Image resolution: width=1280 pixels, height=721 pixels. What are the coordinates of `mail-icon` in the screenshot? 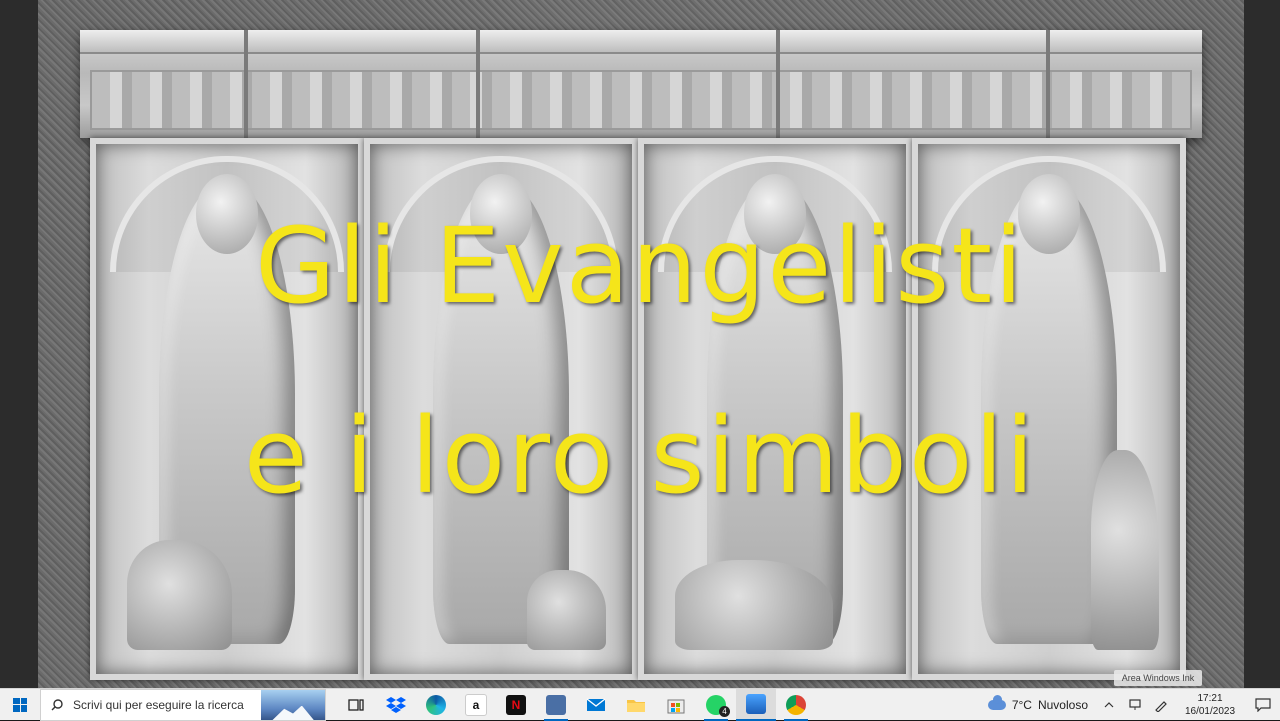 It's located at (596, 704).